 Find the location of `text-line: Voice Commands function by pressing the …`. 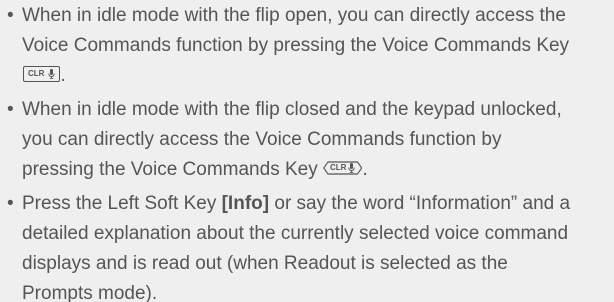

text-line: Voice Commands function by pressing the … is located at coordinates (296, 45).